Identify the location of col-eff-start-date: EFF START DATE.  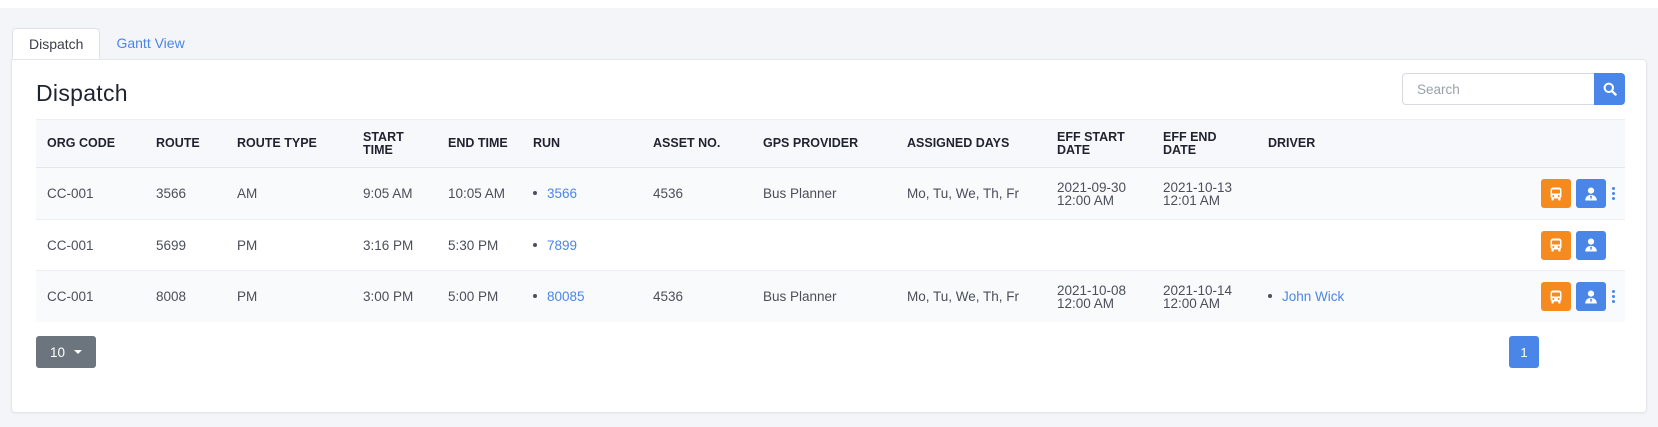
(1099, 143).